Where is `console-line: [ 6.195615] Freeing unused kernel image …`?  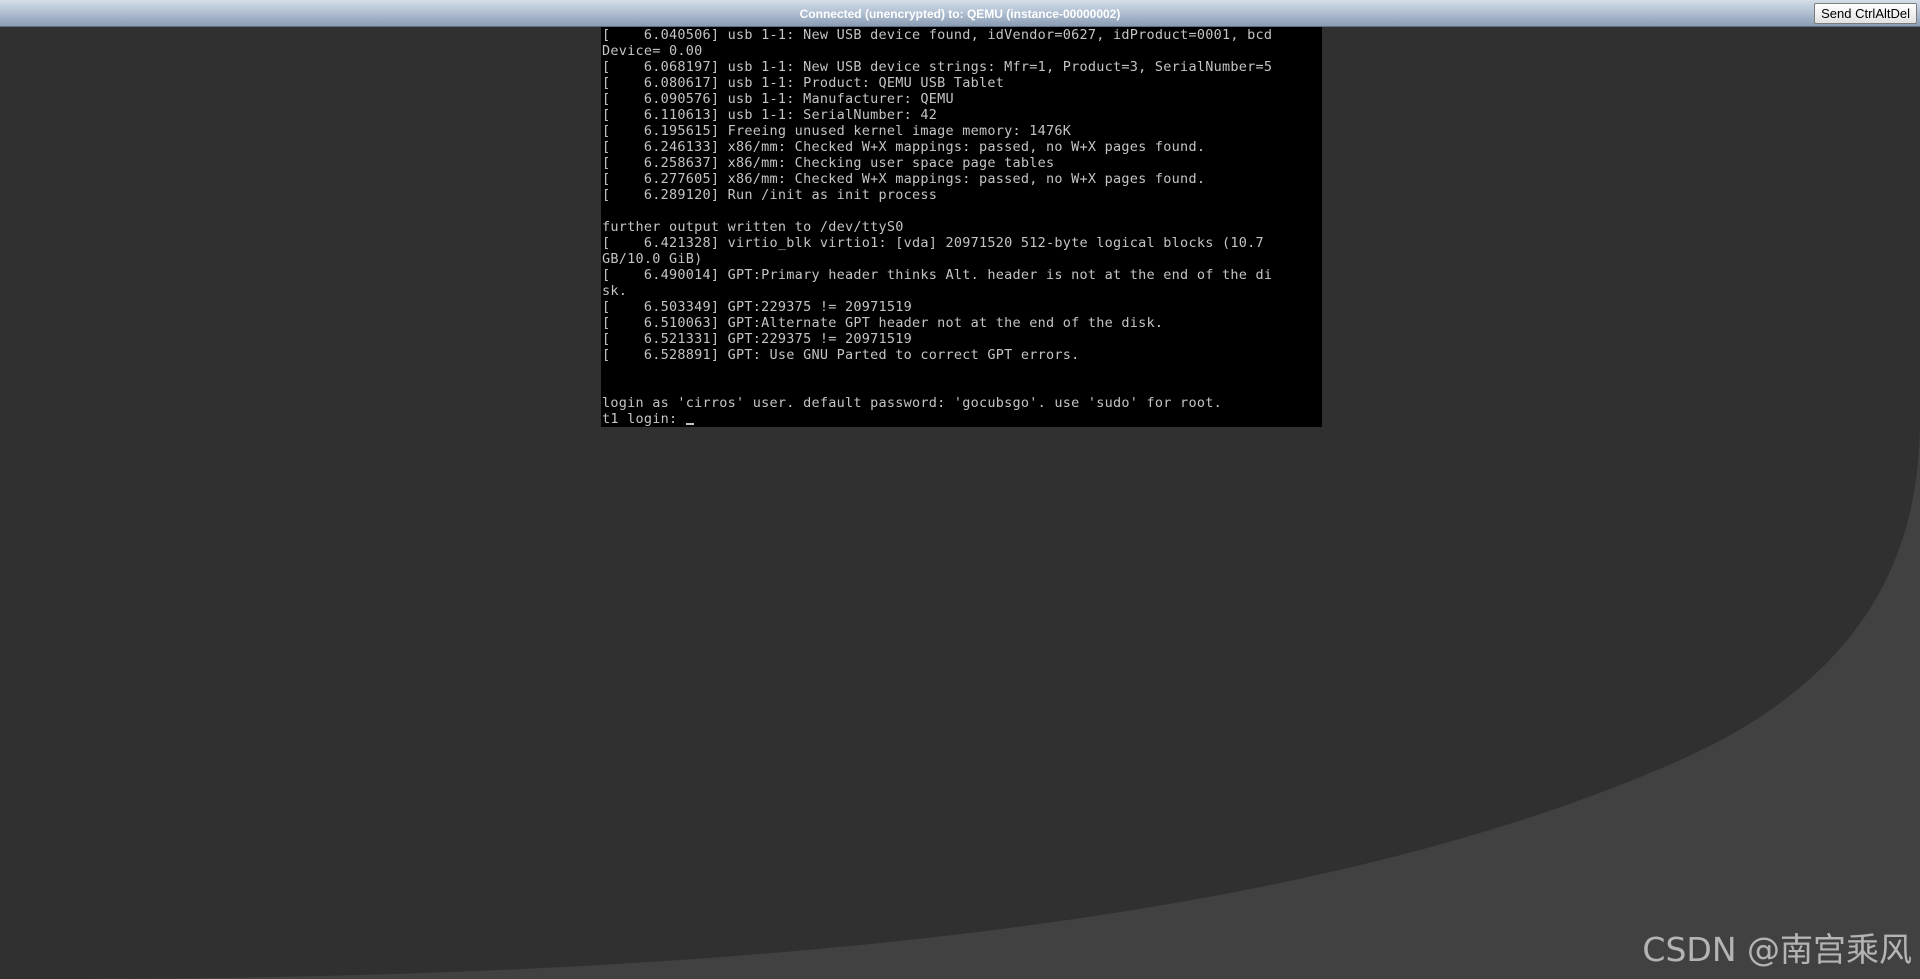 console-line: [ 6.195615] Freeing unused kernel image … is located at coordinates (837, 131).